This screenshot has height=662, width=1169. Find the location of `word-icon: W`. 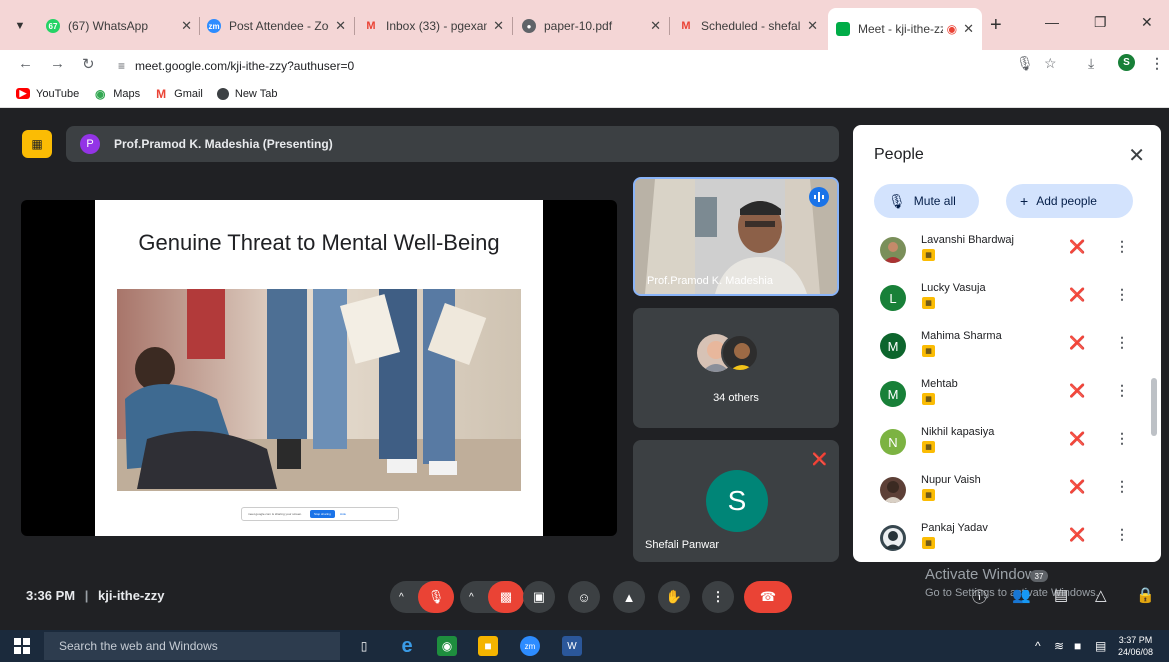

word-icon: W is located at coordinates (572, 646).